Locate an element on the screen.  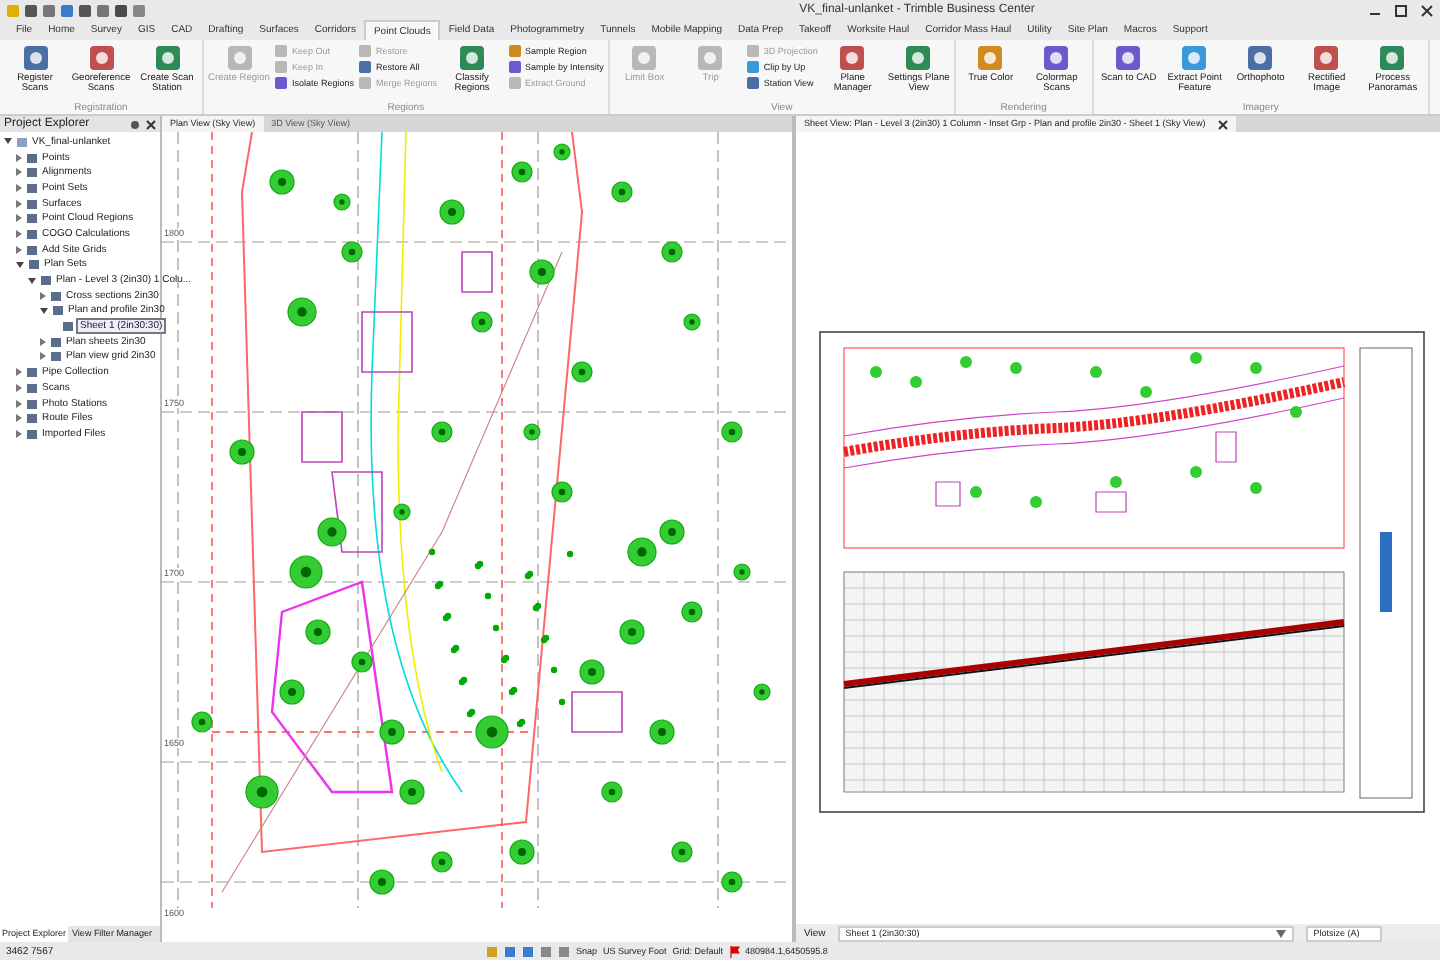
maximize-icon is located at coordinates (1401, 10).